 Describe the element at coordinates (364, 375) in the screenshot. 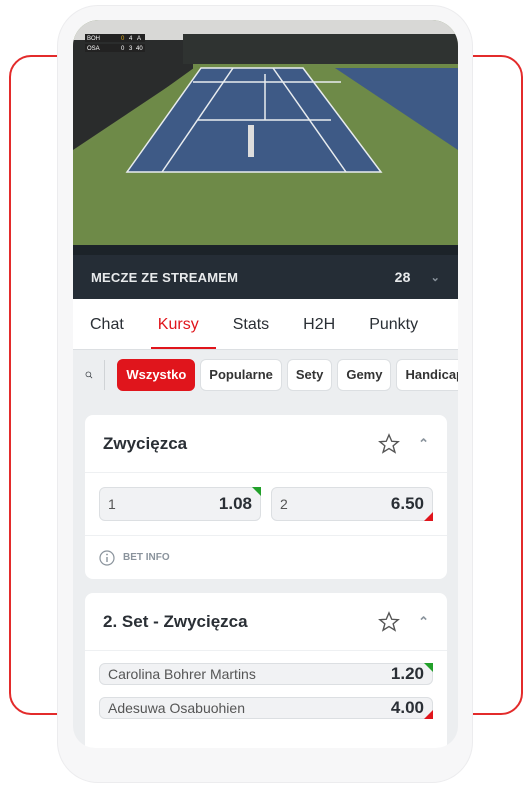

I see `filter-gemy: Gemy` at that location.